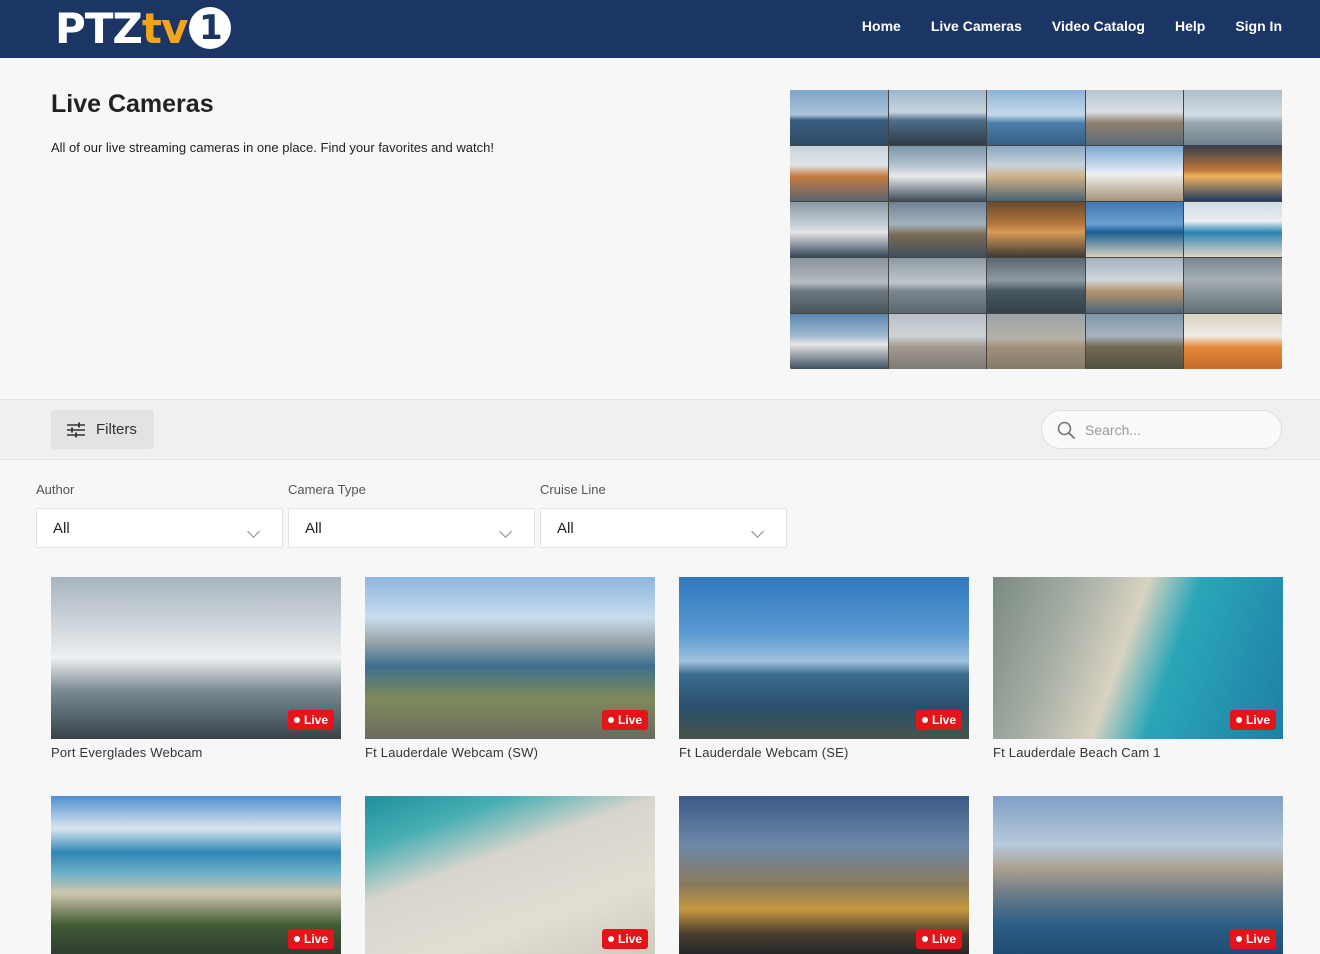 The image size is (1320, 954). I want to click on camera-card: Live Ft Lauderdale Webcam (SW), so click(510, 668).